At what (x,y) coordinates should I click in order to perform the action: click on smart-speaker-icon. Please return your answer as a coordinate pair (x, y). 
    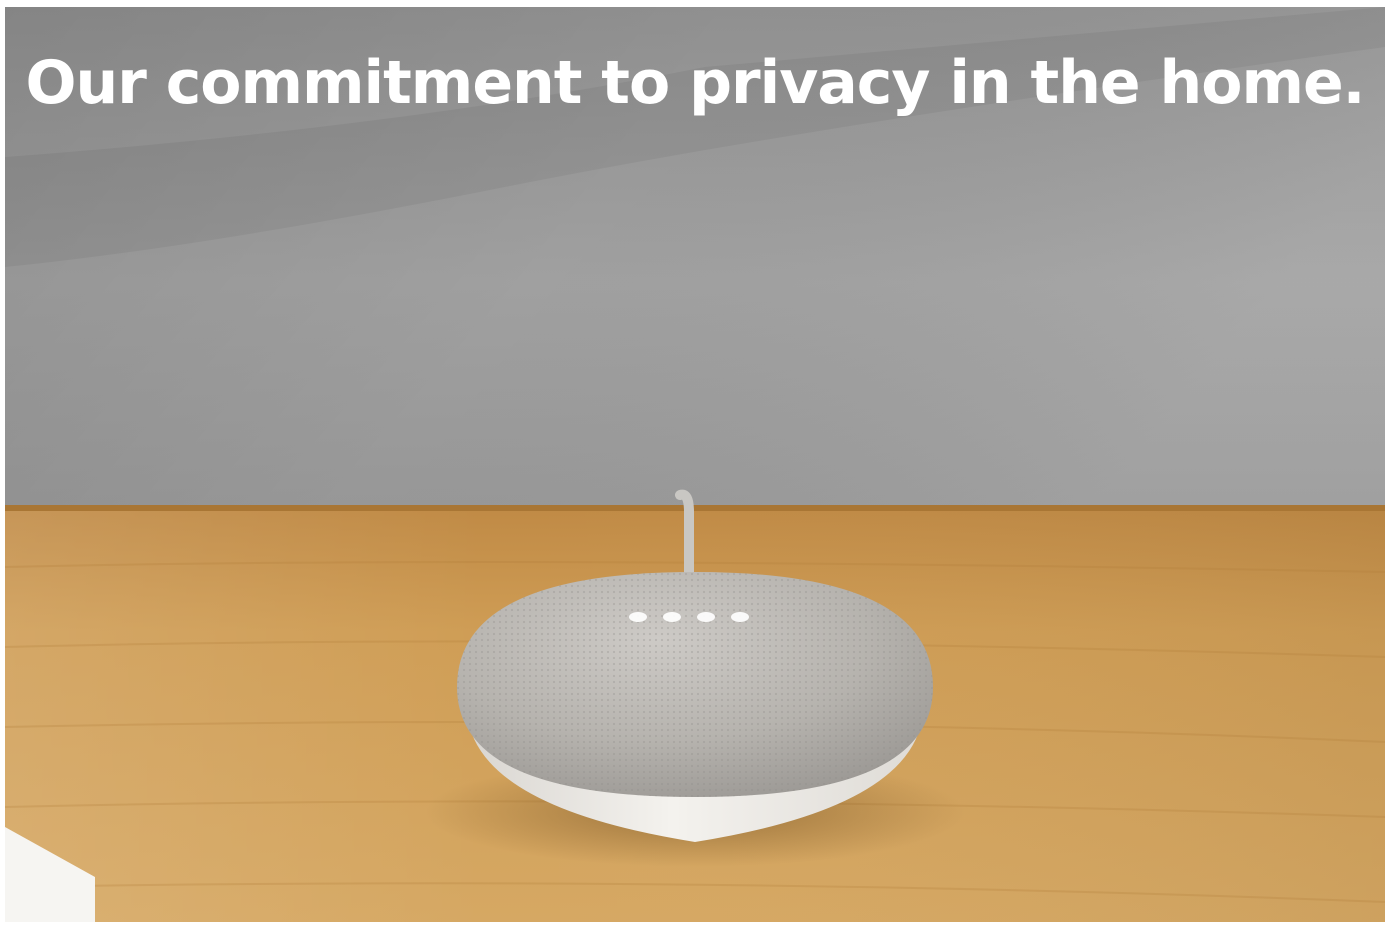
    Looking at the image, I should click on (695, 684).